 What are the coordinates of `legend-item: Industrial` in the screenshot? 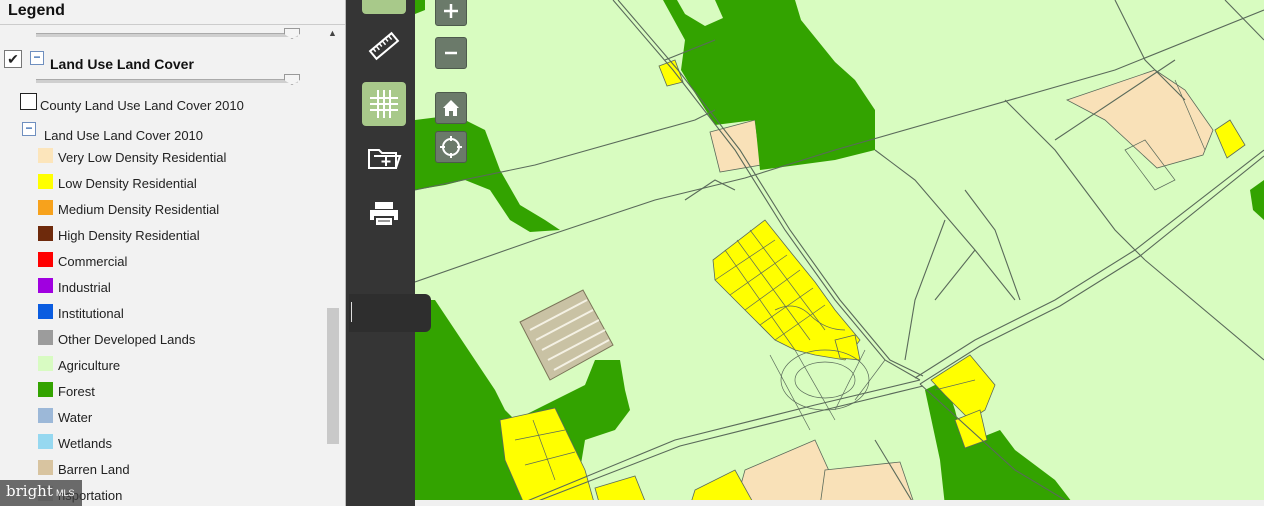 It's located at (178, 286).